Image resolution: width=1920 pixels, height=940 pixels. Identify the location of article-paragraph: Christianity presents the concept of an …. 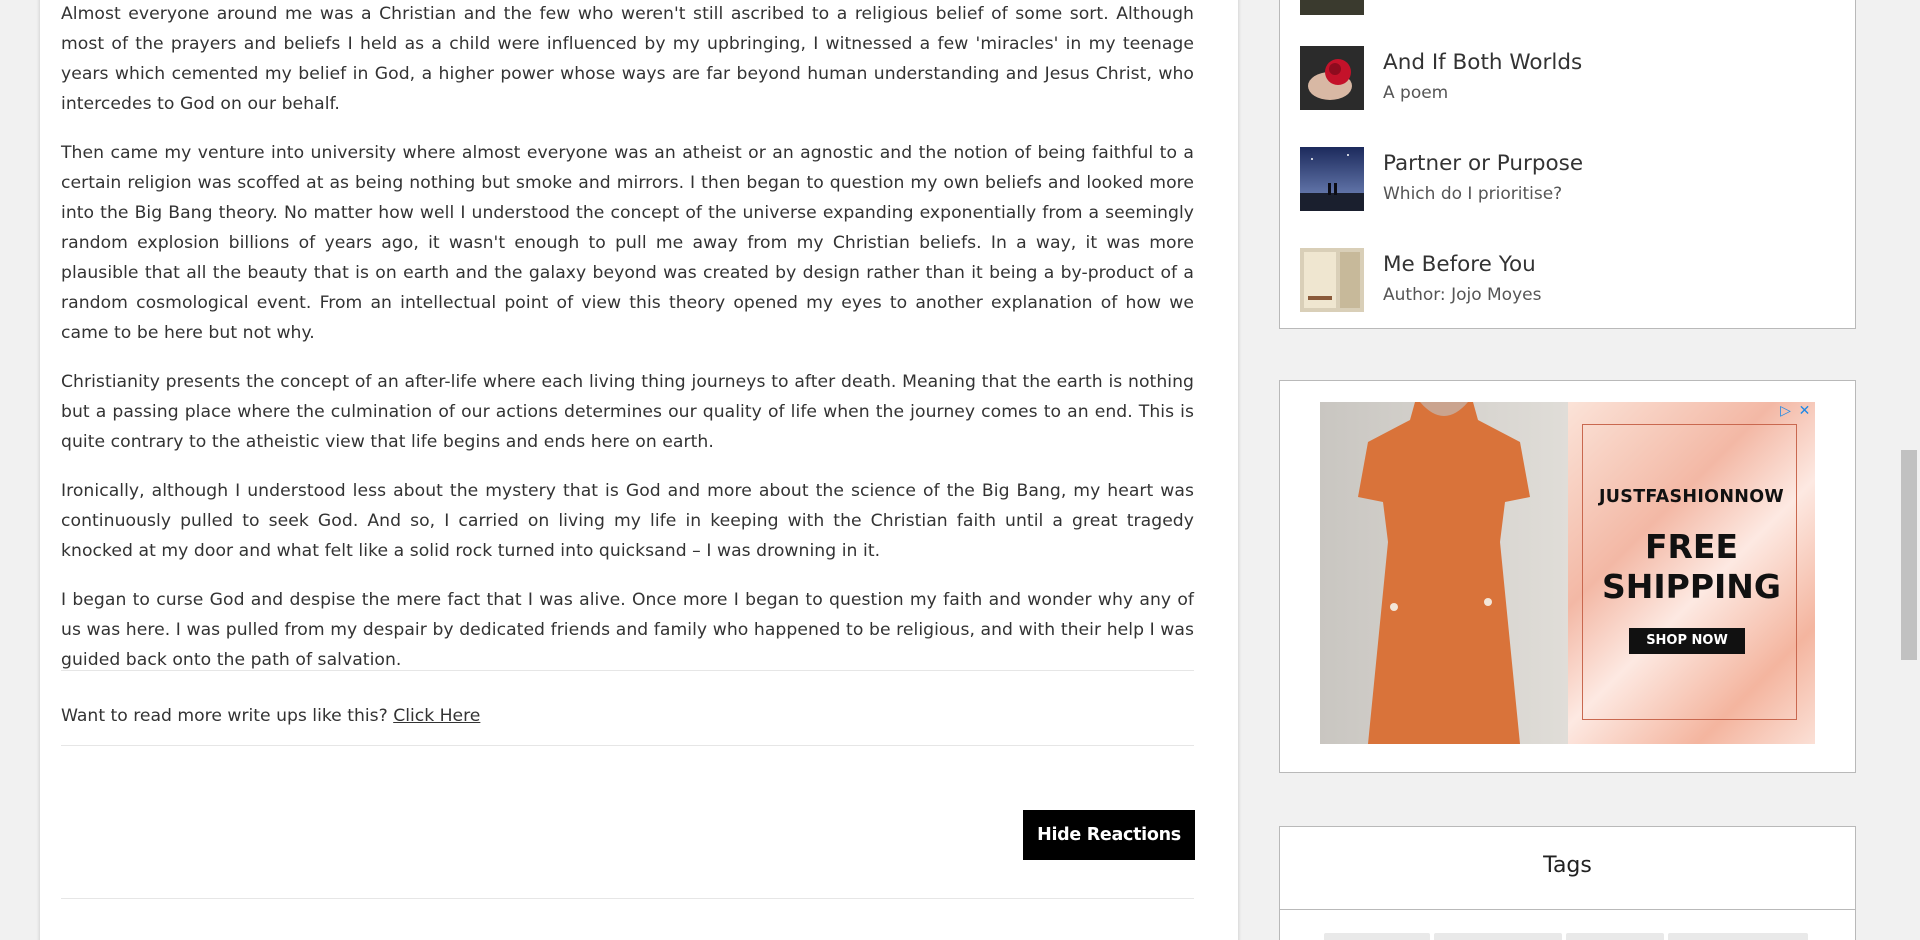
(627, 412).